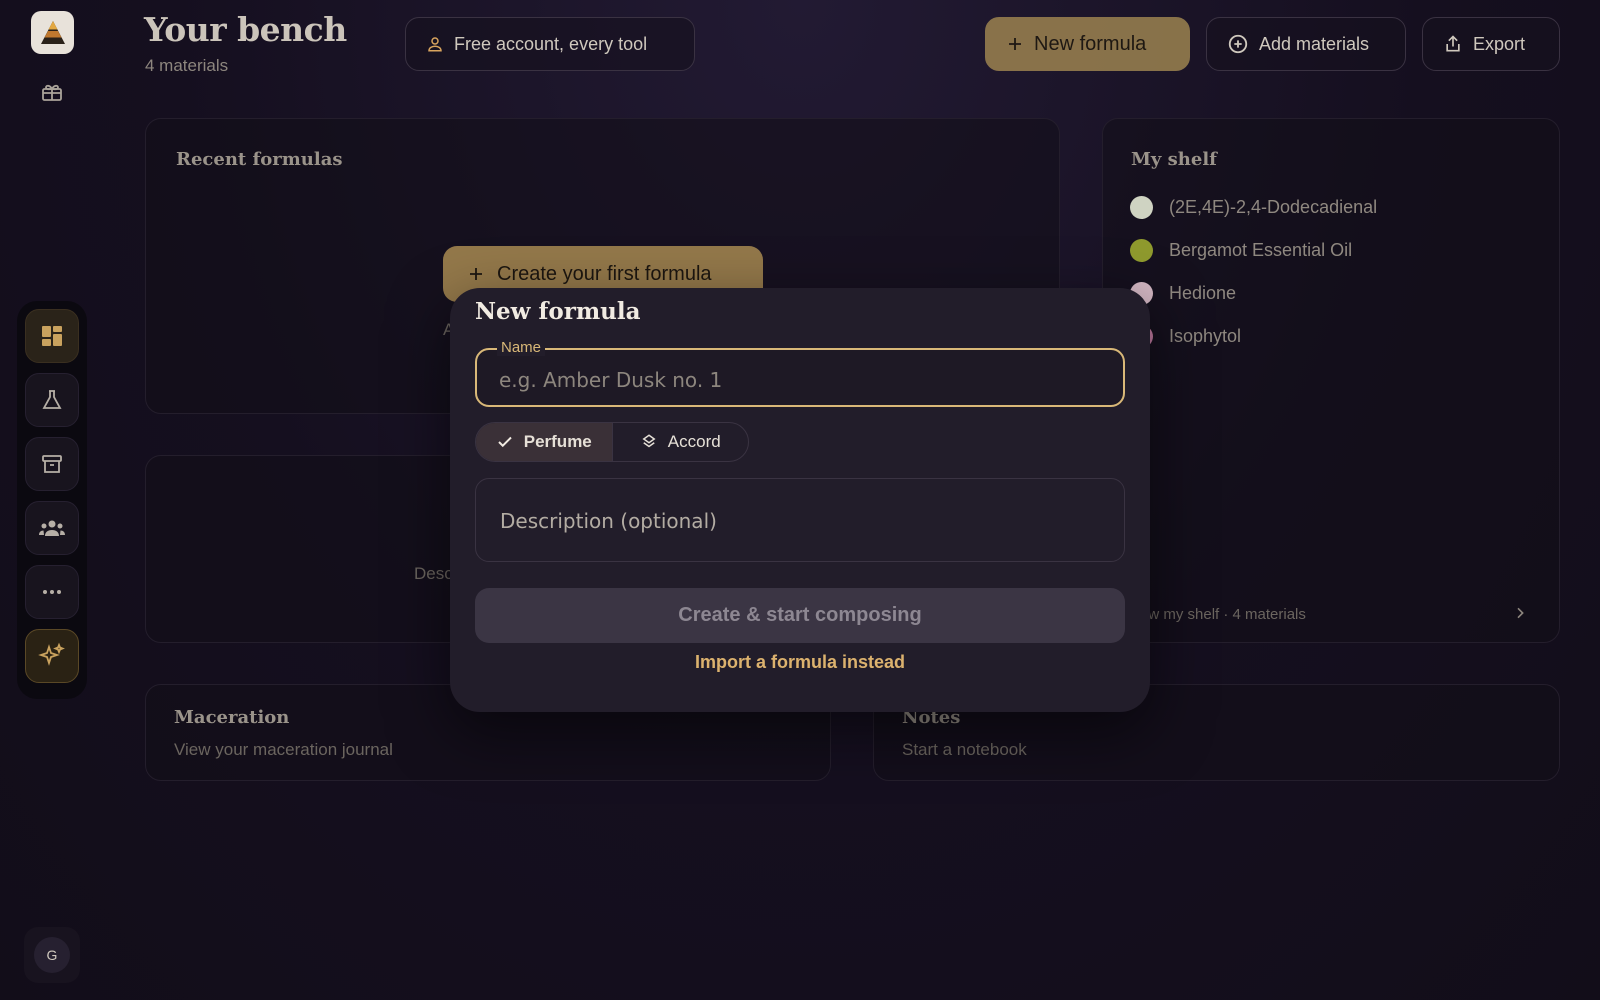 This screenshot has height=1000, width=1600. What do you see at coordinates (1273, 207) in the screenshot?
I see `material-name: (2E,4E)-2,4-Dodecadienal` at bounding box center [1273, 207].